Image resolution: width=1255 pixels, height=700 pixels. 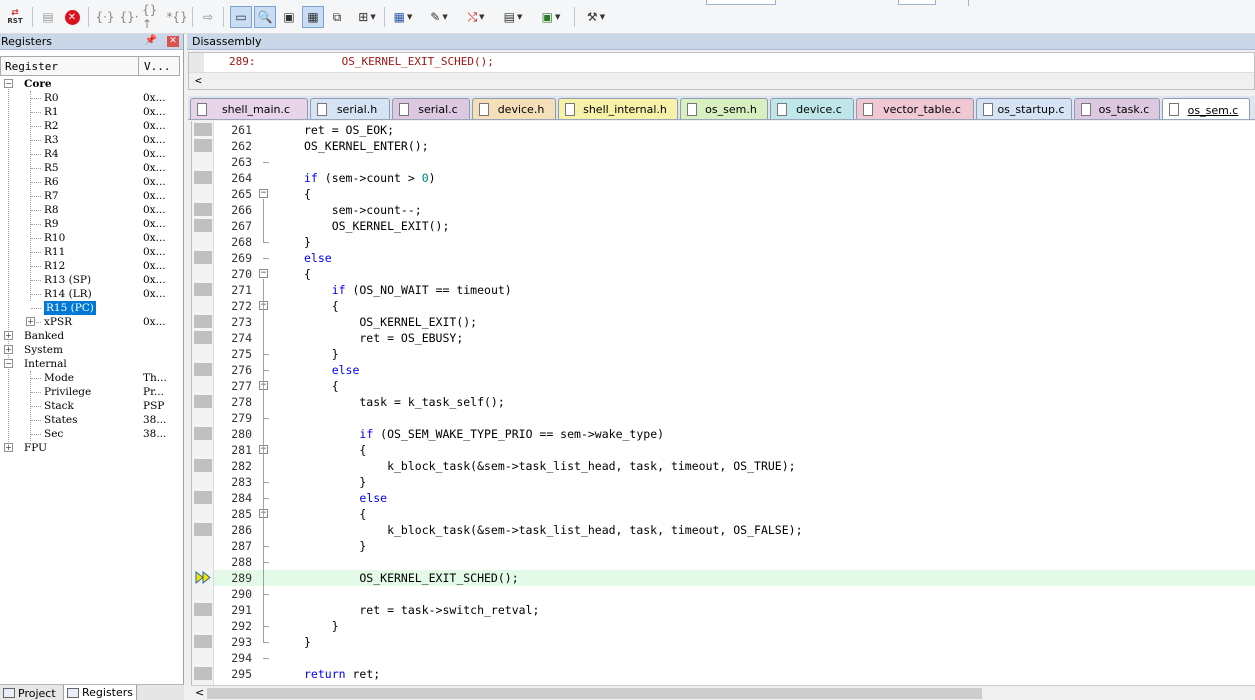 I want to click on run-to-cursor-button: *{}, so click(x=177, y=17).